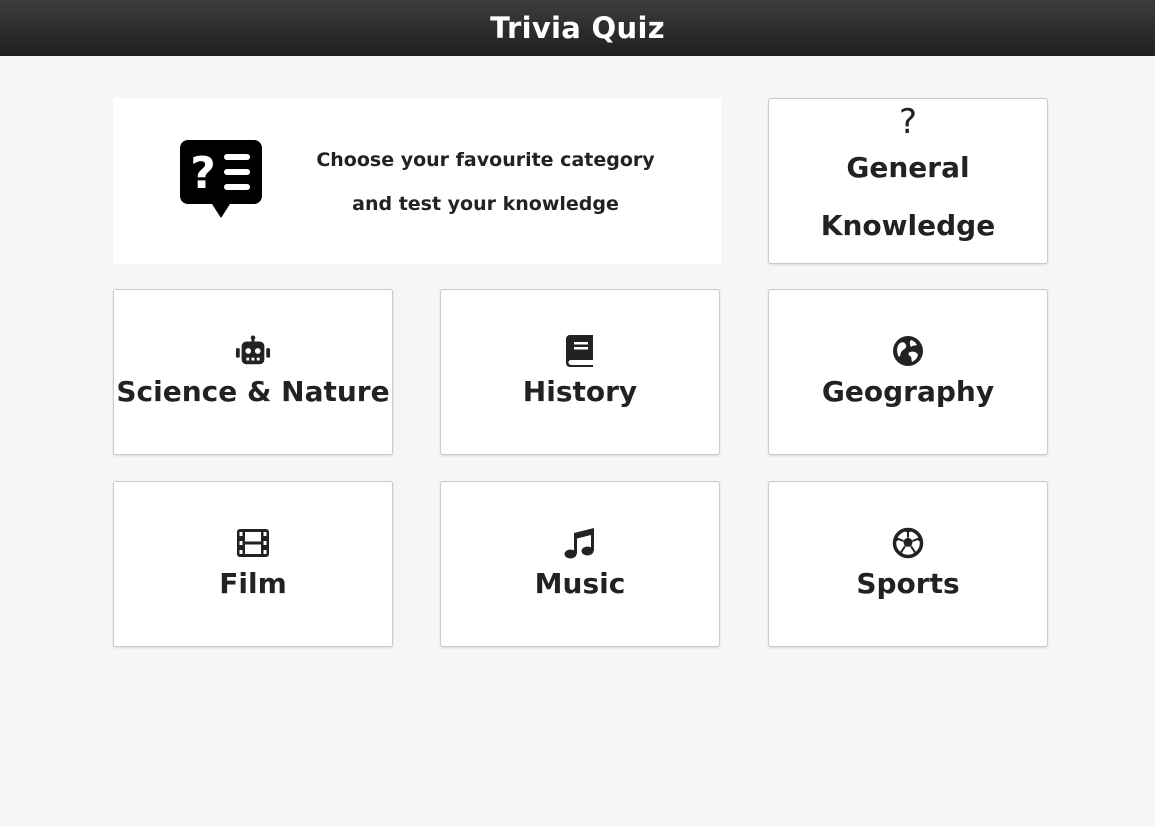 The height and width of the screenshot is (826, 1155). What do you see at coordinates (253, 391) in the screenshot?
I see `category-label: Science & Nature` at bounding box center [253, 391].